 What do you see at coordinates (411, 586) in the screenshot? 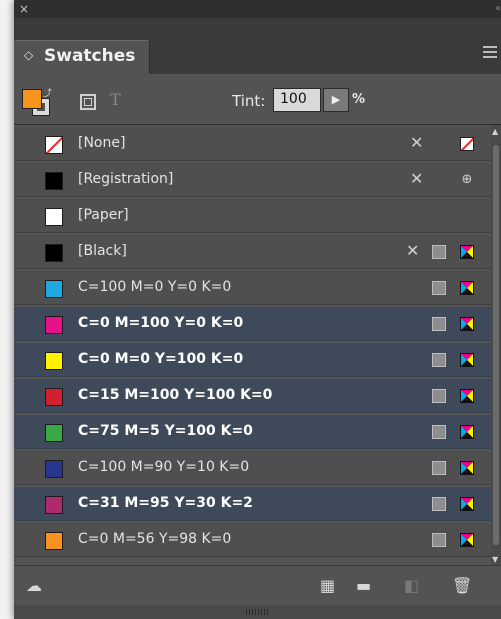
I see `new-swatch-icon: ◧` at bounding box center [411, 586].